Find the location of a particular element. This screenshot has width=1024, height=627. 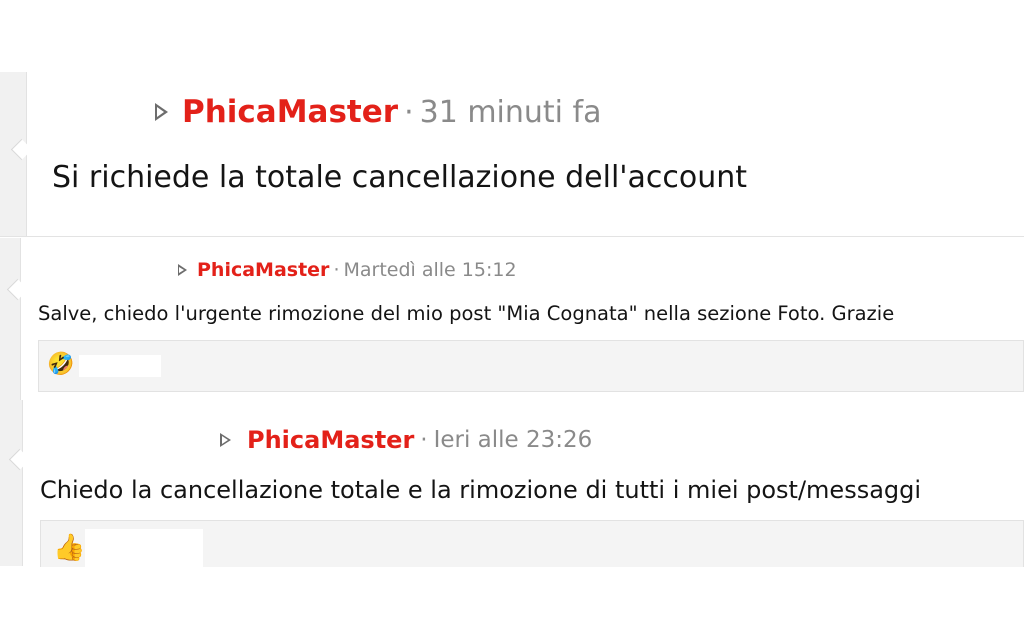

post-divider is located at coordinates (512, 236).